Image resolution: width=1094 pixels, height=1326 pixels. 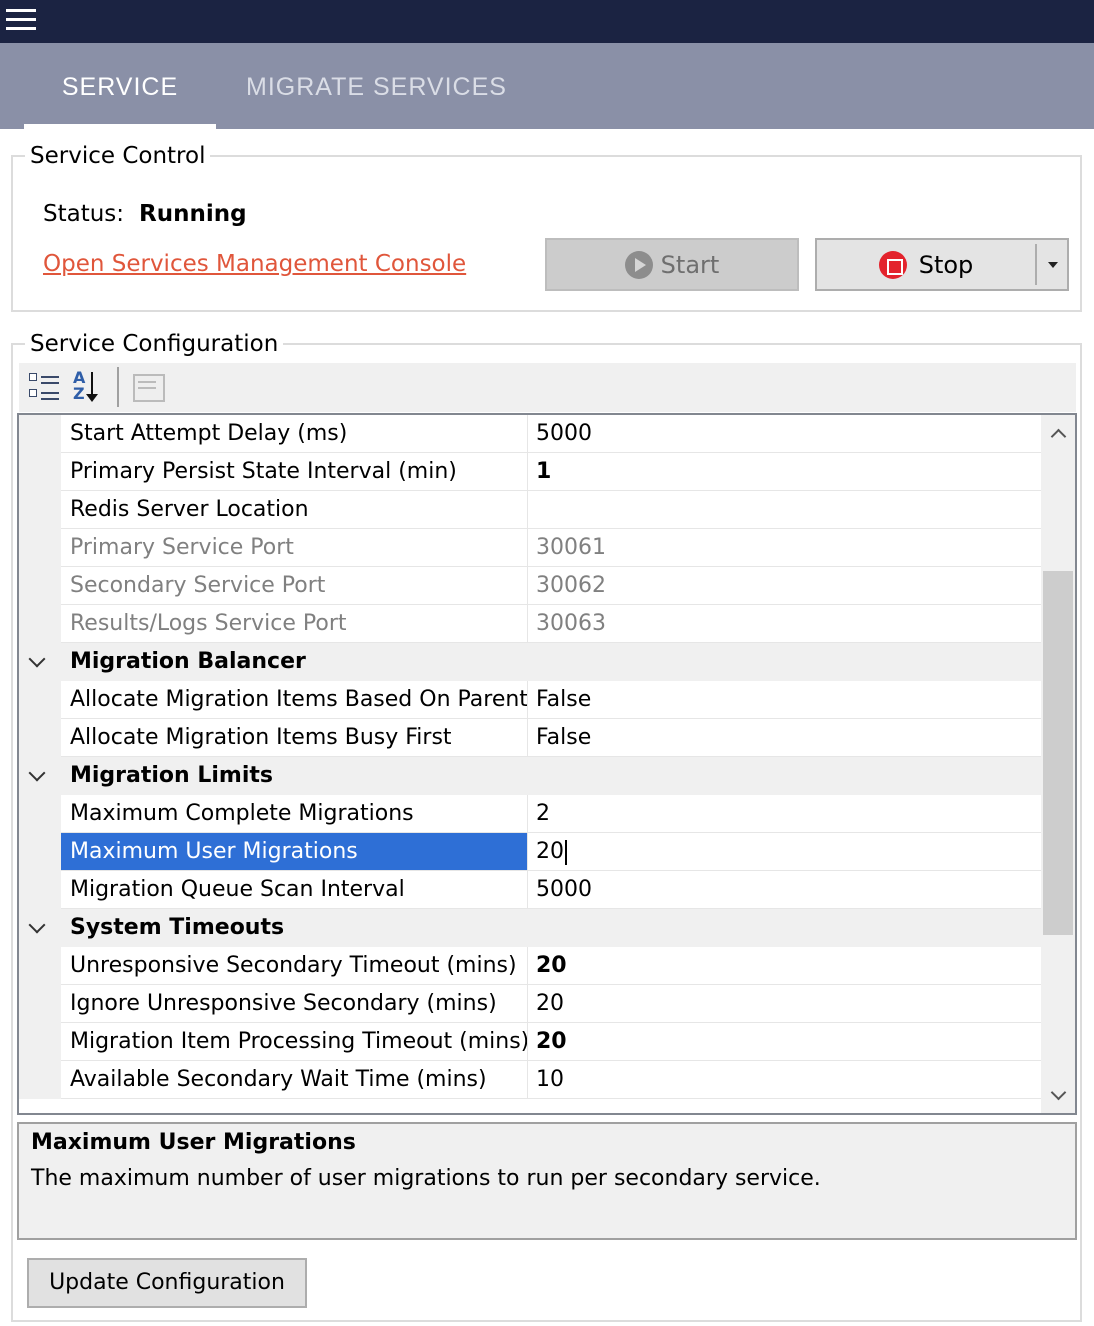 I want to click on start-button: Start, so click(x=672, y=264).